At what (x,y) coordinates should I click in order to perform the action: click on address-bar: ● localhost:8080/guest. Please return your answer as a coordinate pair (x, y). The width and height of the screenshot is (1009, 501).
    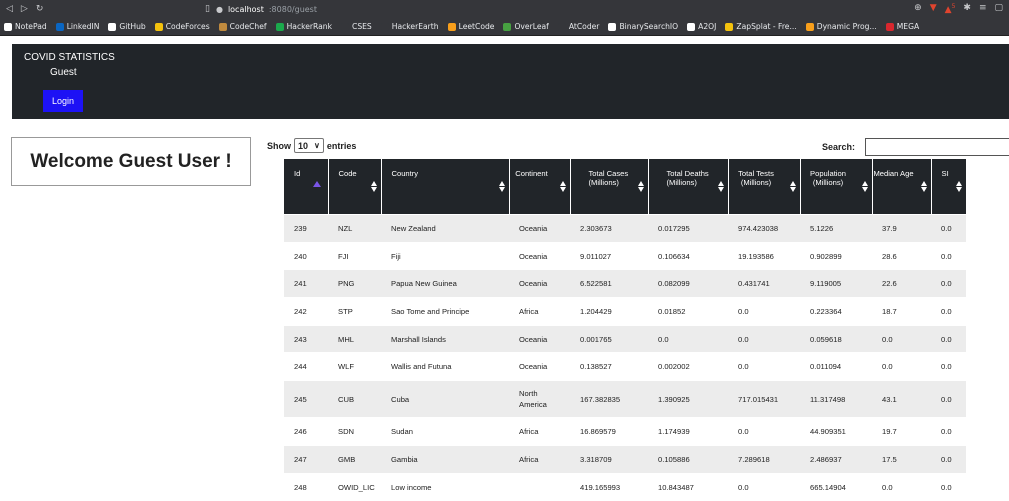
    Looking at the image, I should click on (516, 9).